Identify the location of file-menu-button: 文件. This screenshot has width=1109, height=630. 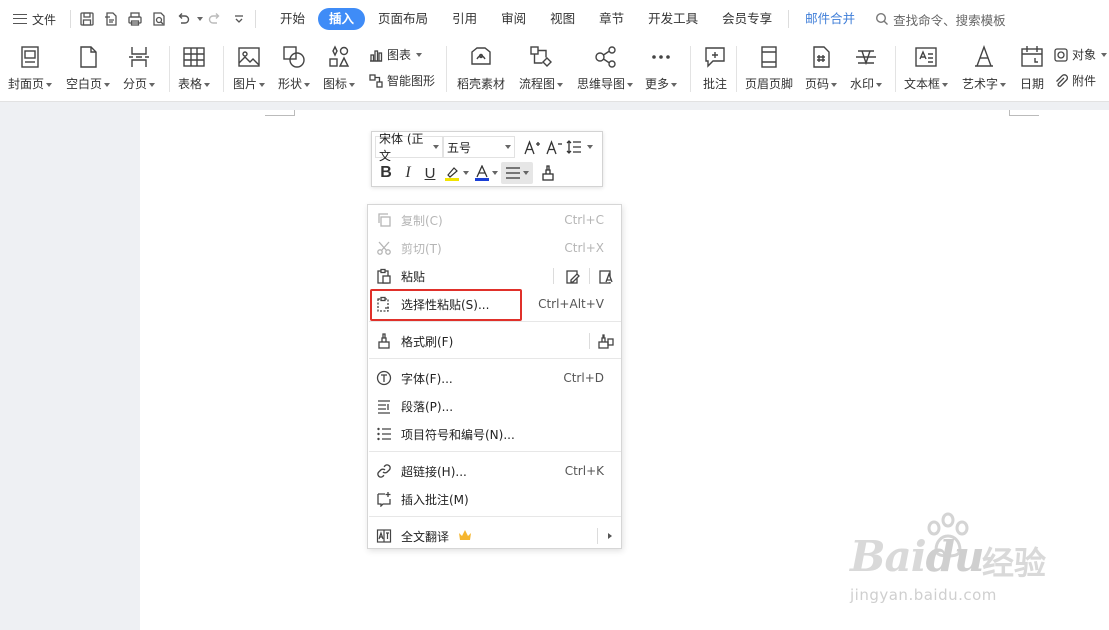
(33, 19).